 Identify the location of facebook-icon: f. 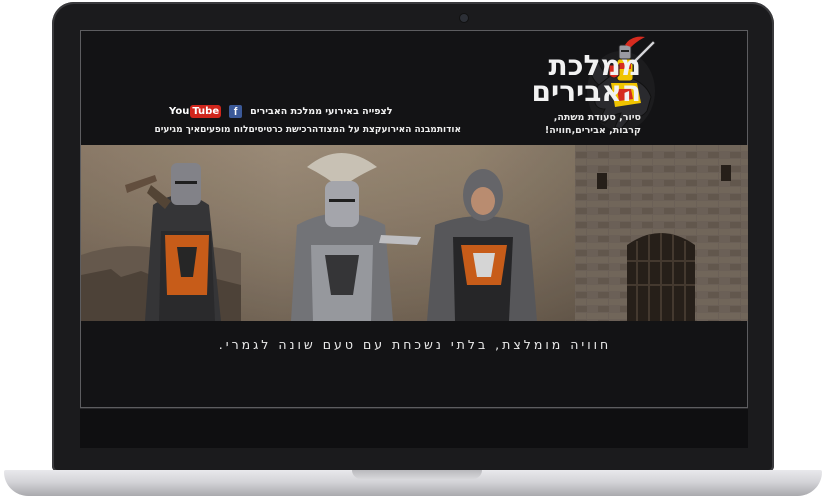
(236, 111).